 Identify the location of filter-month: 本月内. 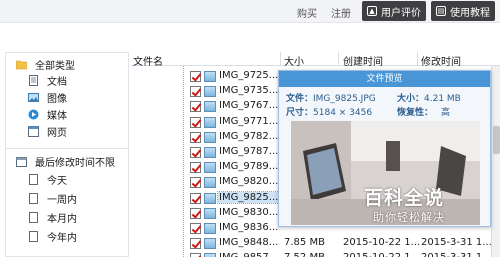
(52, 217).